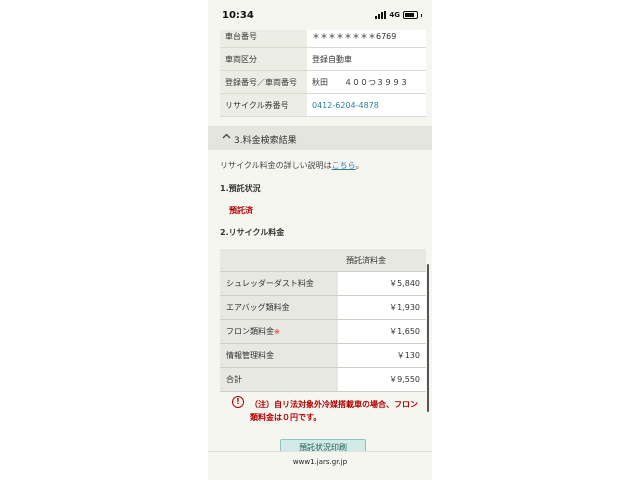 The width and height of the screenshot is (640, 480). Describe the element at coordinates (394, 15) in the screenshot. I see `network-type: 4G` at that location.